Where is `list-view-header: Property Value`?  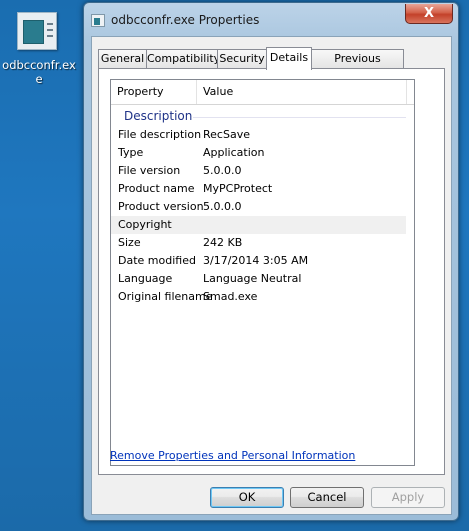
list-view-header: Property Value is located at coordinates (262, 92).